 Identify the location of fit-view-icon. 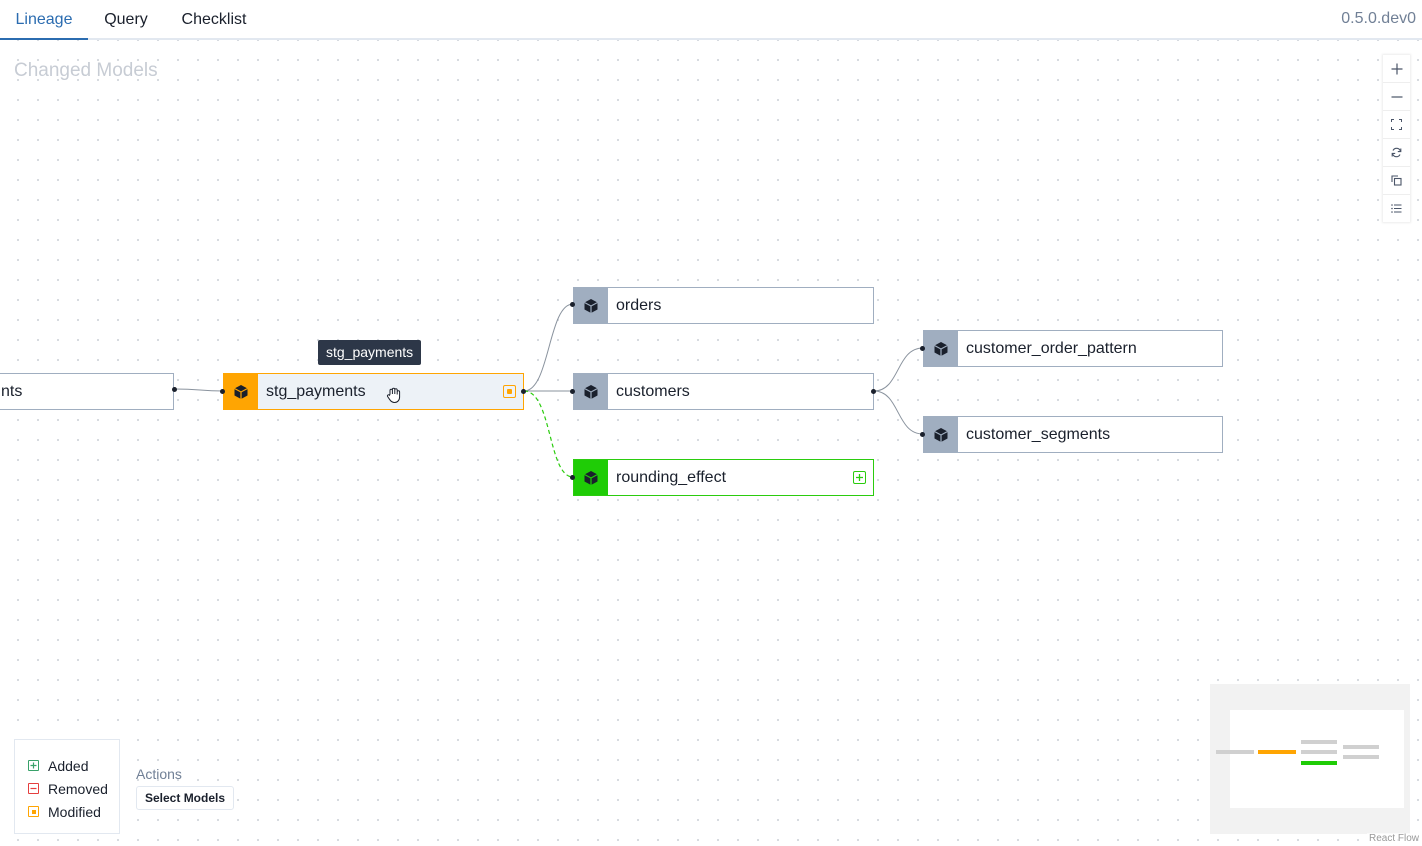
(1396, 124).